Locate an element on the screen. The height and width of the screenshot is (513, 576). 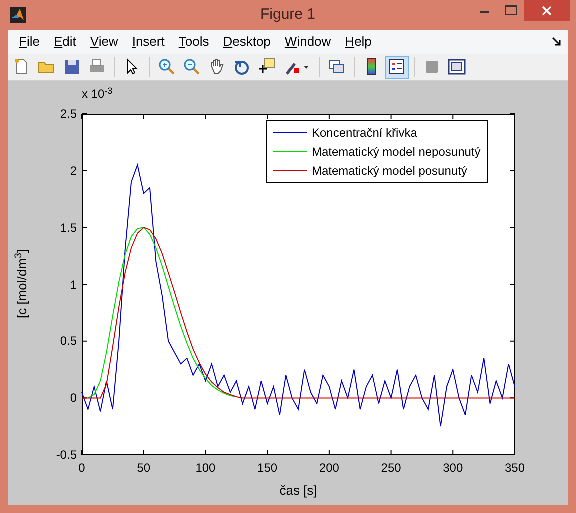
app-logo-icon is located at coordinates (18, 15).